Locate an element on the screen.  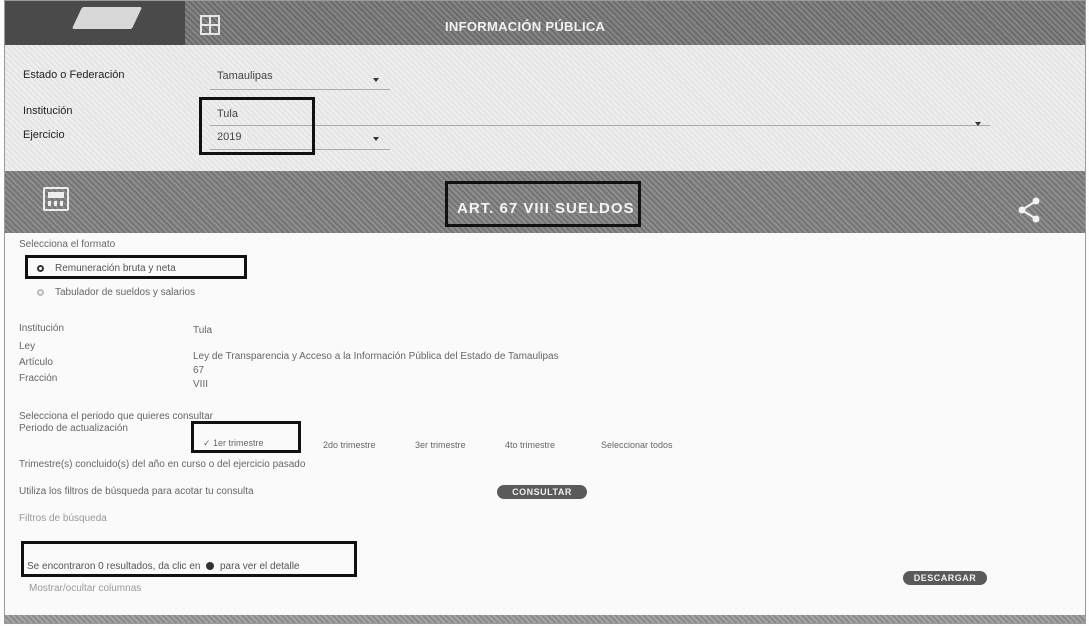
detail-value-institucion: Tula is located at coordinates (203, 330).